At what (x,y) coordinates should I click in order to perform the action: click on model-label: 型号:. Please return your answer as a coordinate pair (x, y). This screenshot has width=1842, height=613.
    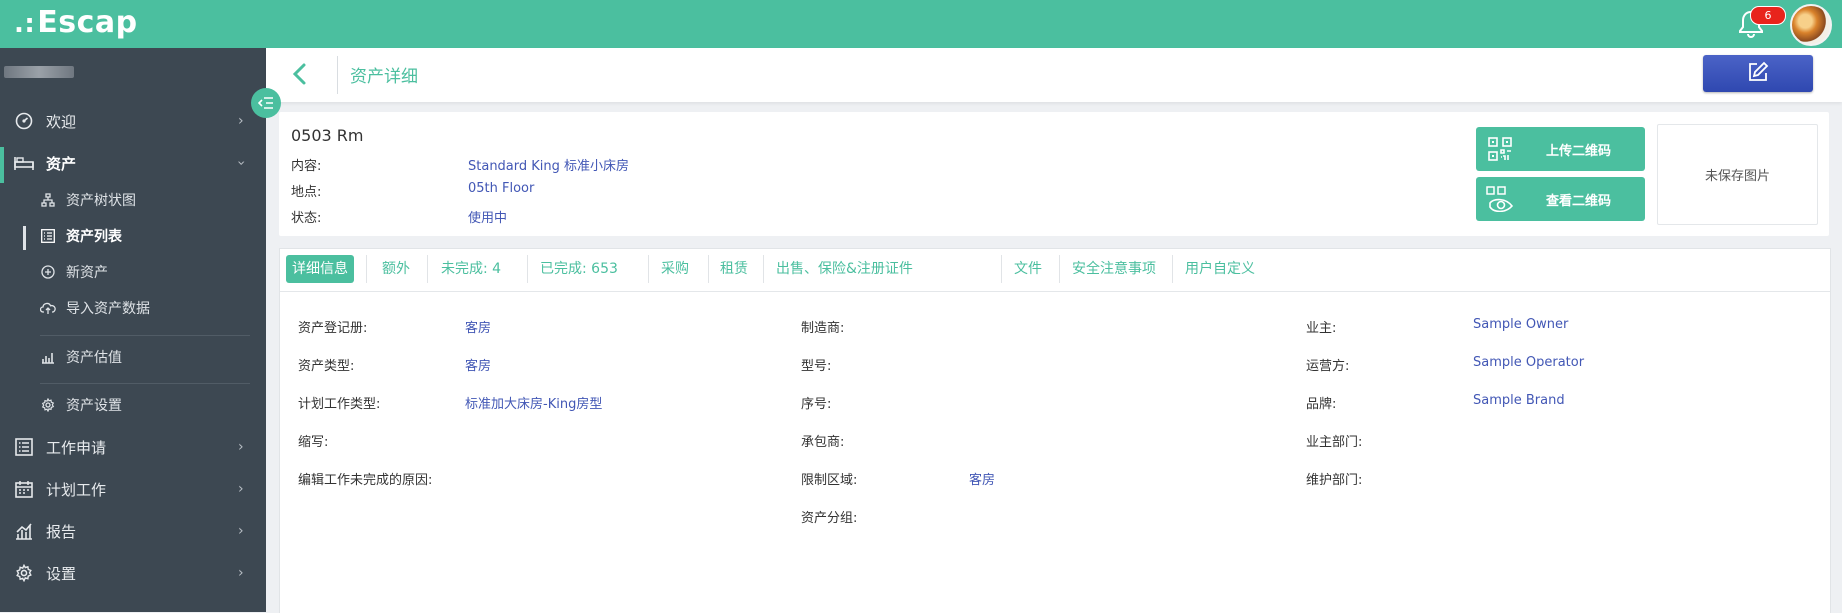
    Looking at the image, I should click on (816, 366).